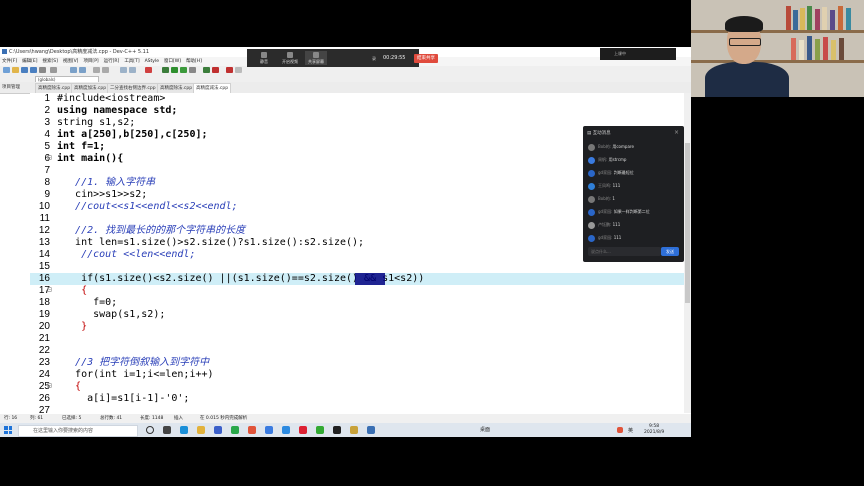  What do you see at coordinates (212, 88) in the screenshot?
I see `tab-file-5: 高精度减法.cpp` at bounding box center [212, 88].